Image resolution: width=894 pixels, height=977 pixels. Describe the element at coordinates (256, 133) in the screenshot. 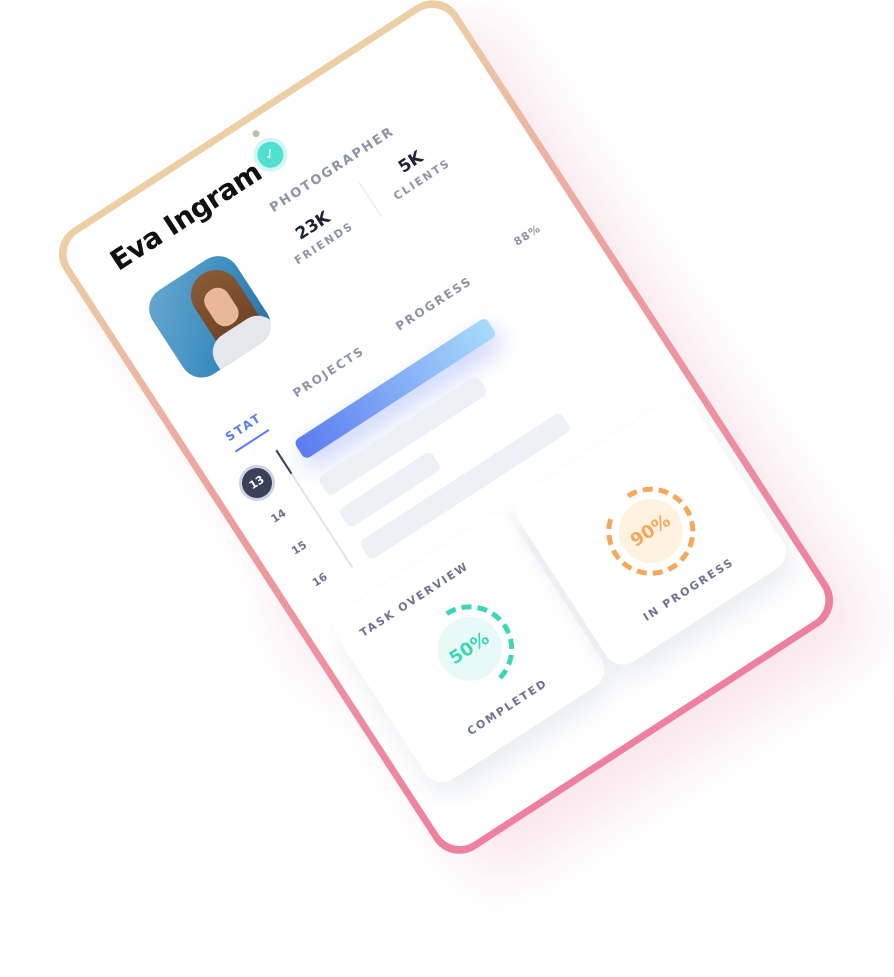

I see `camera-dot` at that location.